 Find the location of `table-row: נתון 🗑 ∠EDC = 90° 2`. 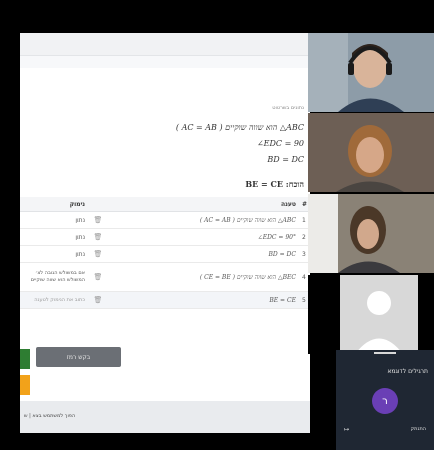

table-row: נתון 🗑 ∠EDC = 90° 2 is located at coordinates (165, 237).